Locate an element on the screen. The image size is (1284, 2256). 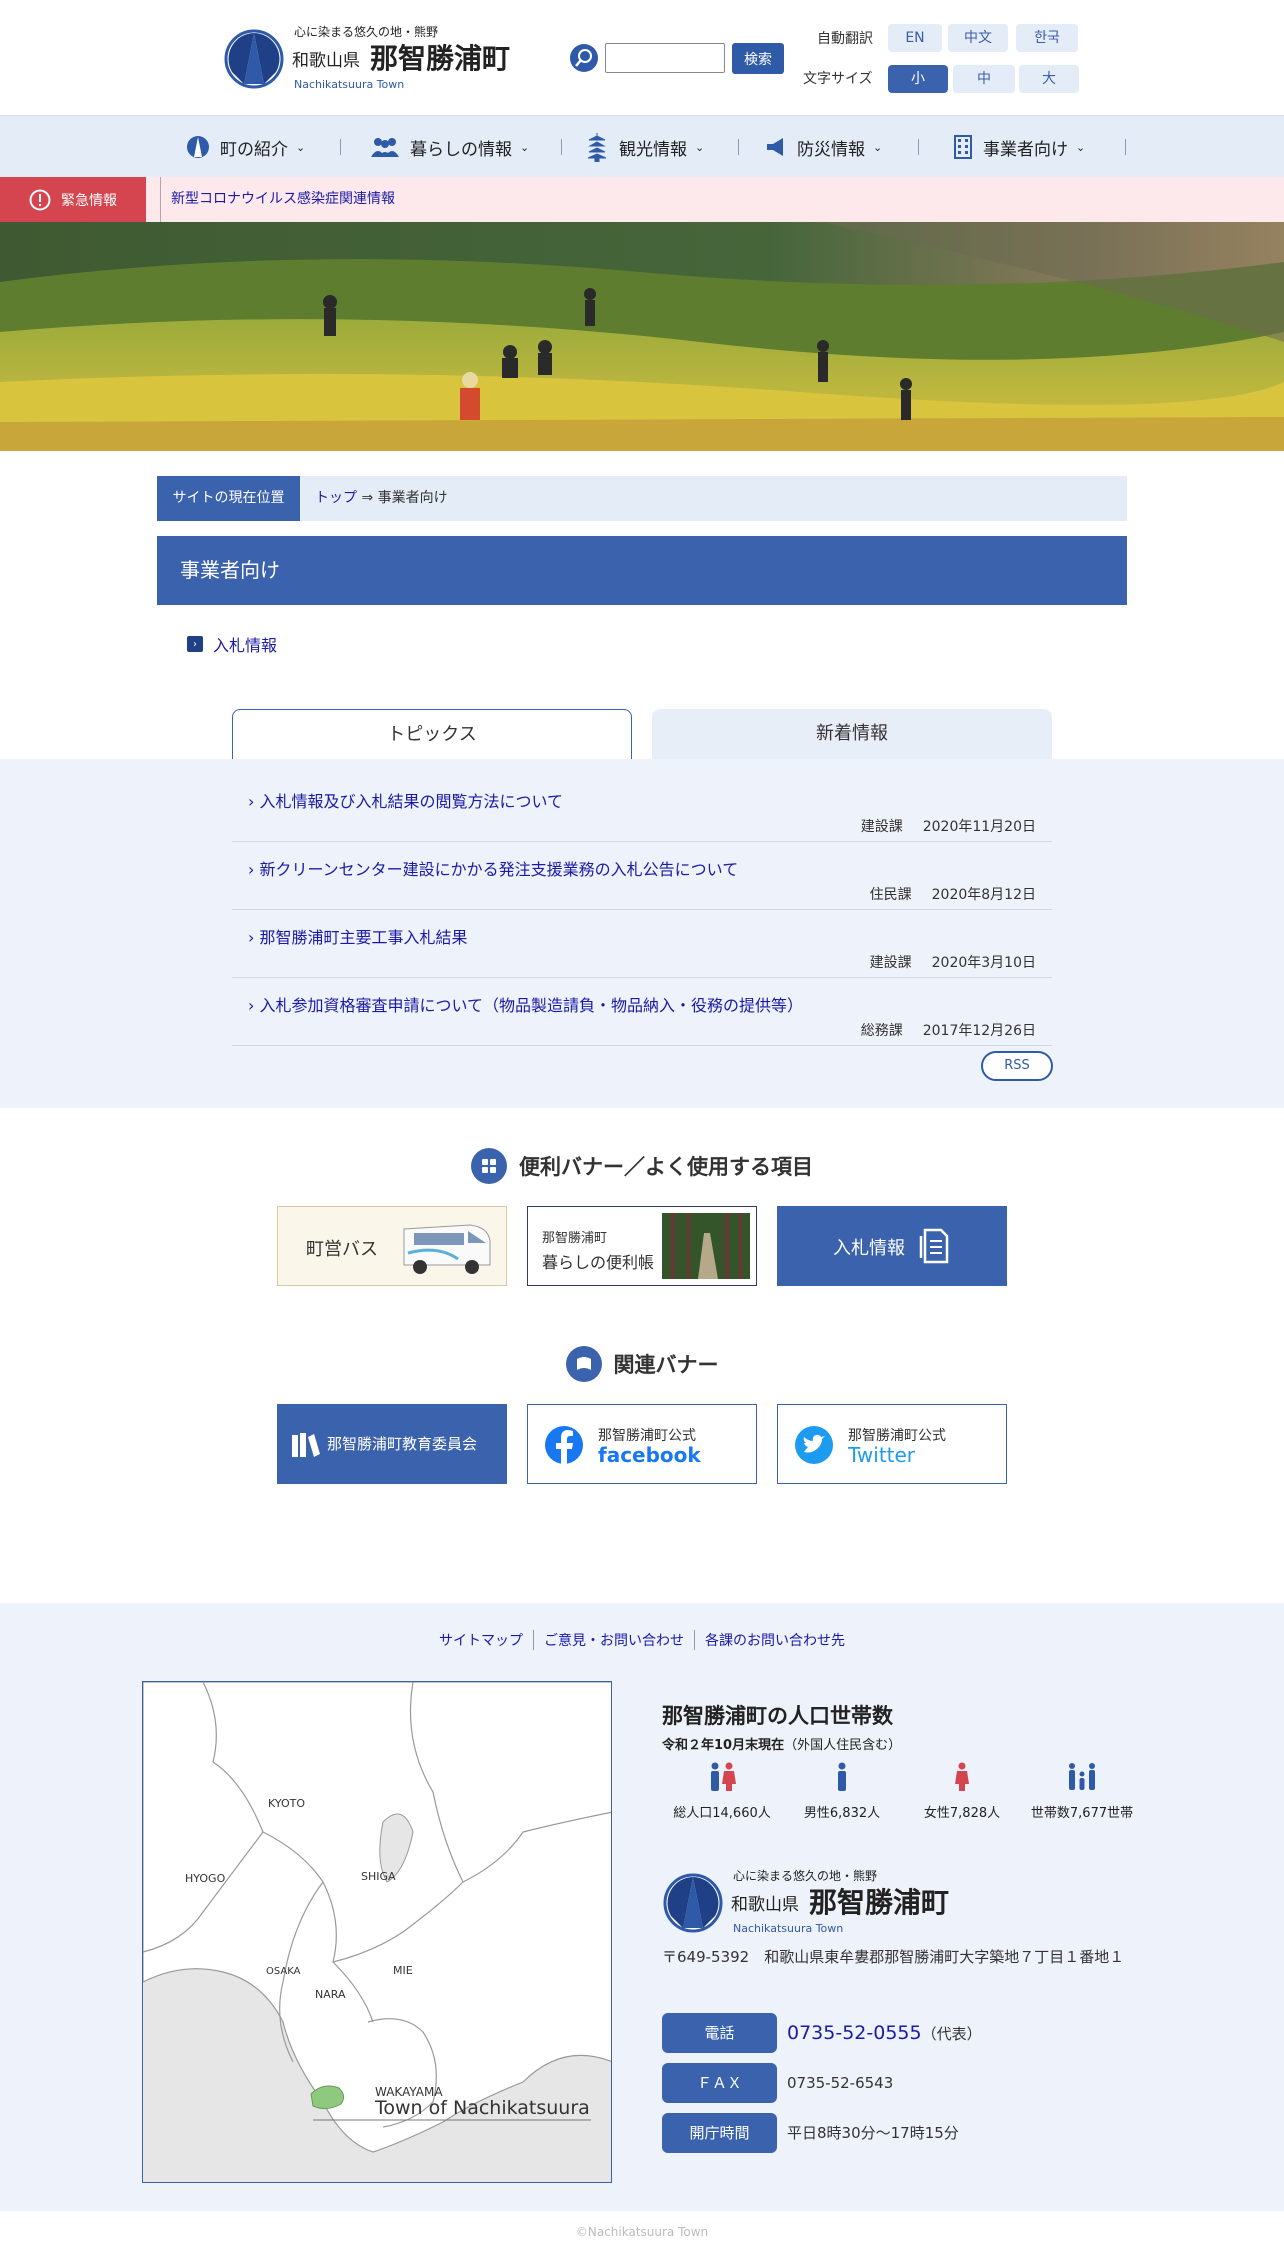
footer-link-departments: 各課のお問い合わせ先 is located at coordinates (774, 1640).